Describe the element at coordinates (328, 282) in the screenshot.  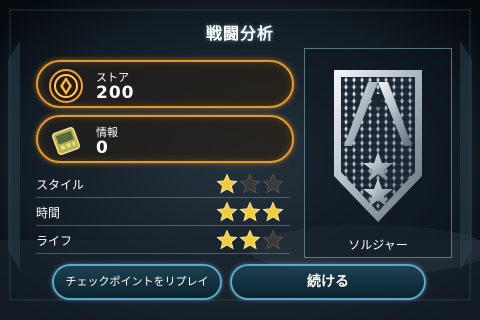
I see `continue-button: 続ける` at that location.